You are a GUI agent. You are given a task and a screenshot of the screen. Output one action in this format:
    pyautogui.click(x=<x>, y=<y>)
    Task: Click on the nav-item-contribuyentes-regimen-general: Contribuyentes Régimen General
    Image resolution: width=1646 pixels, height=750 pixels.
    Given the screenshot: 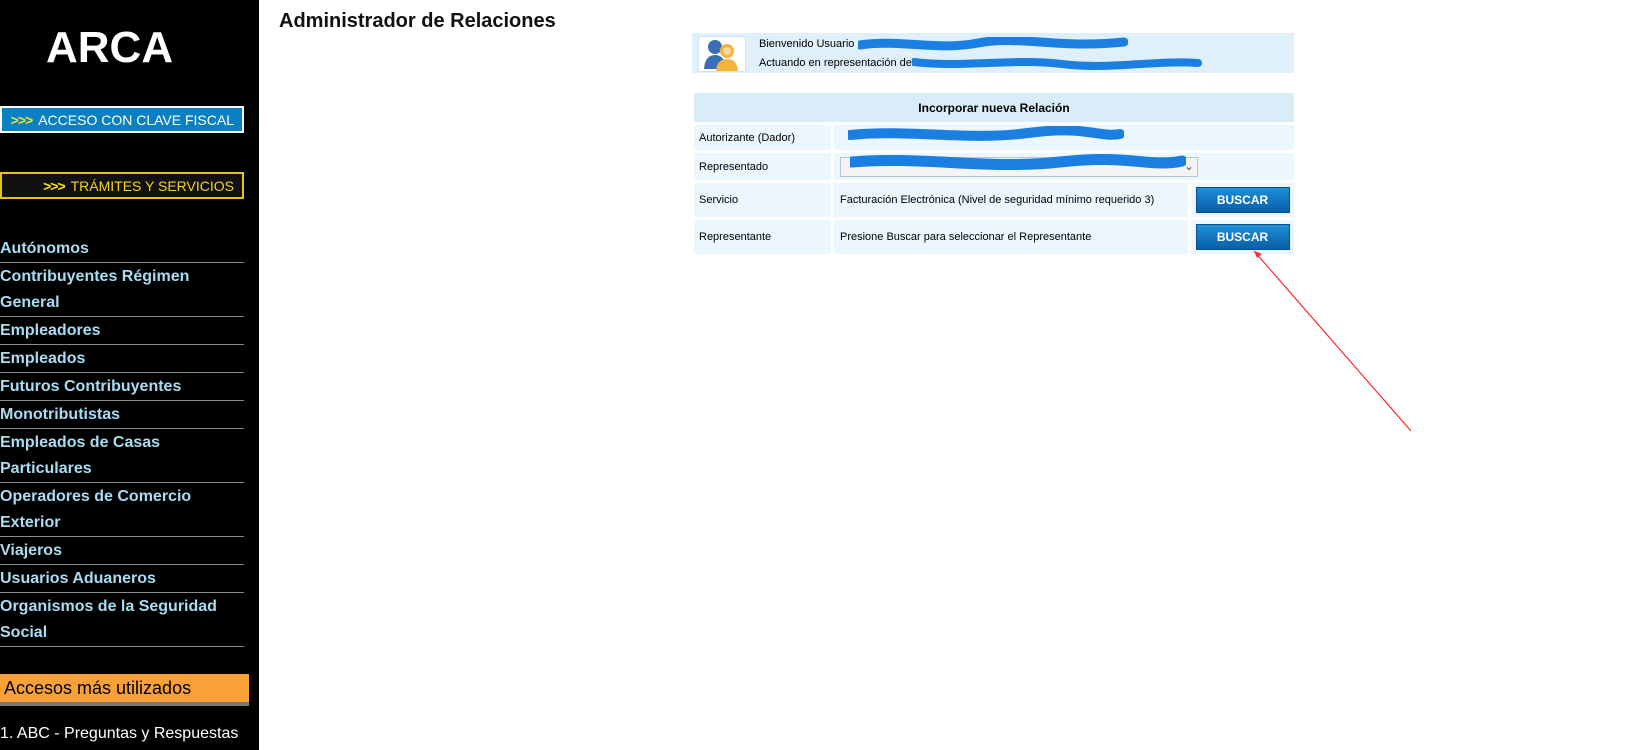 What is the action you would take?
    pyautogui.click(x=122, y=290)
    